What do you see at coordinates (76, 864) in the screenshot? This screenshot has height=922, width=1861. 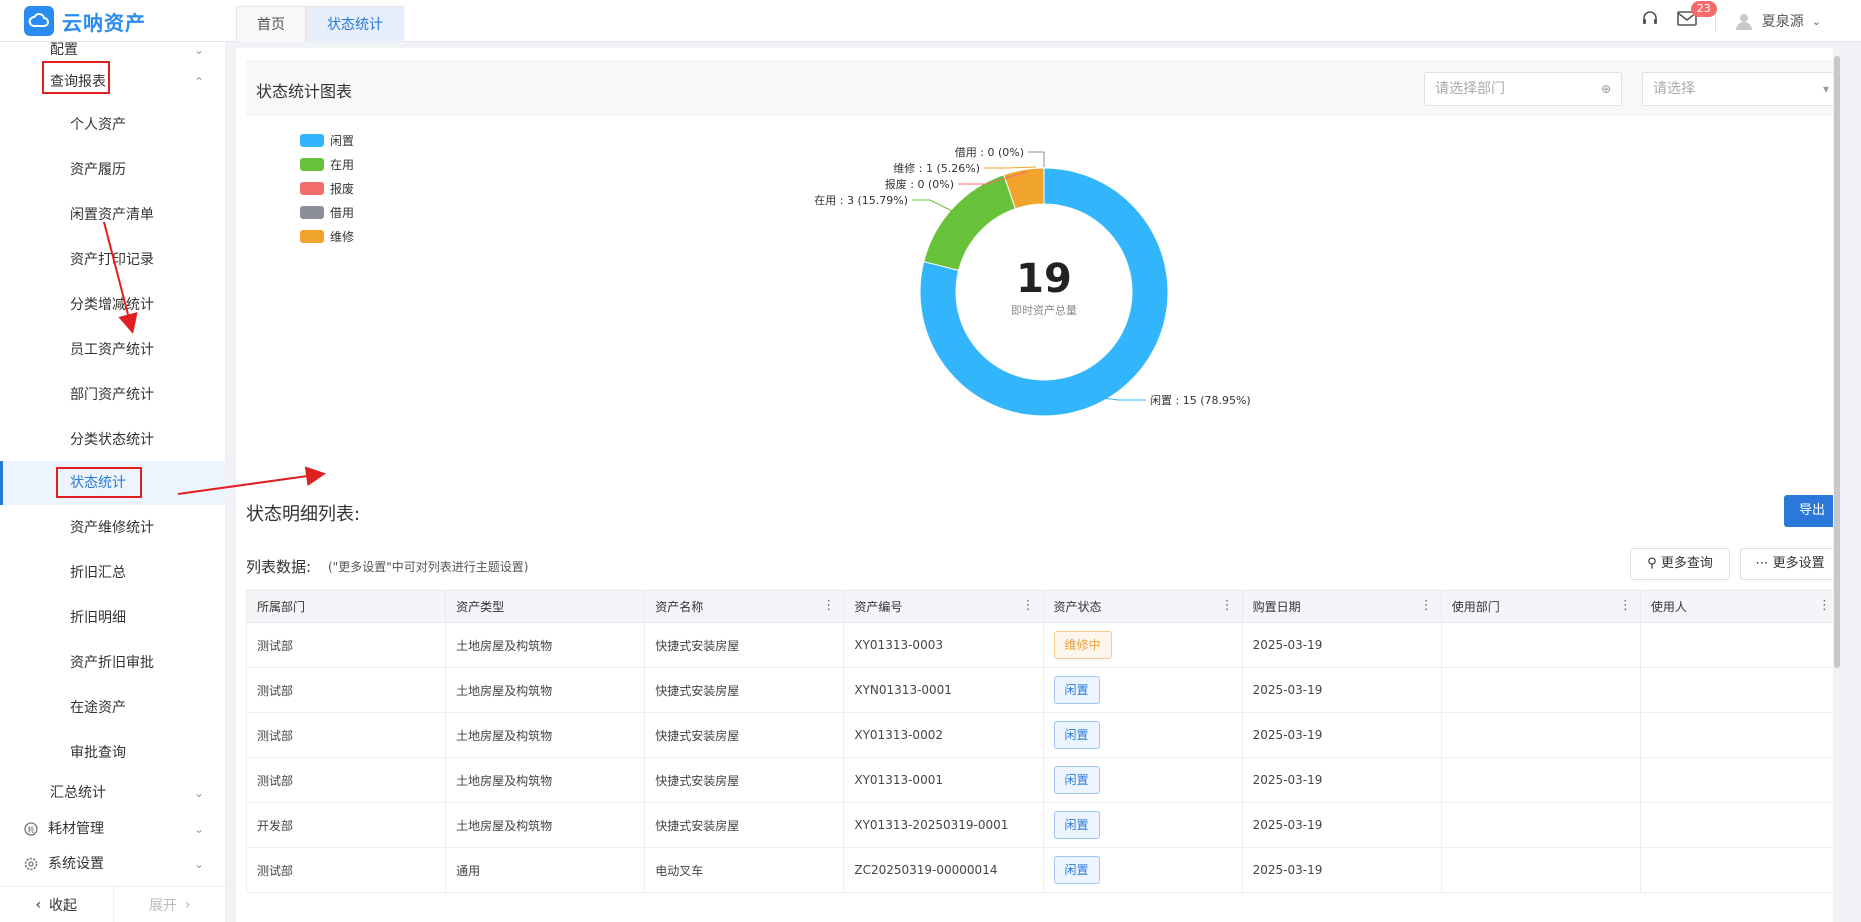 I see `sidebar-item-label: 系统设置` at bounding box center [76, 864].